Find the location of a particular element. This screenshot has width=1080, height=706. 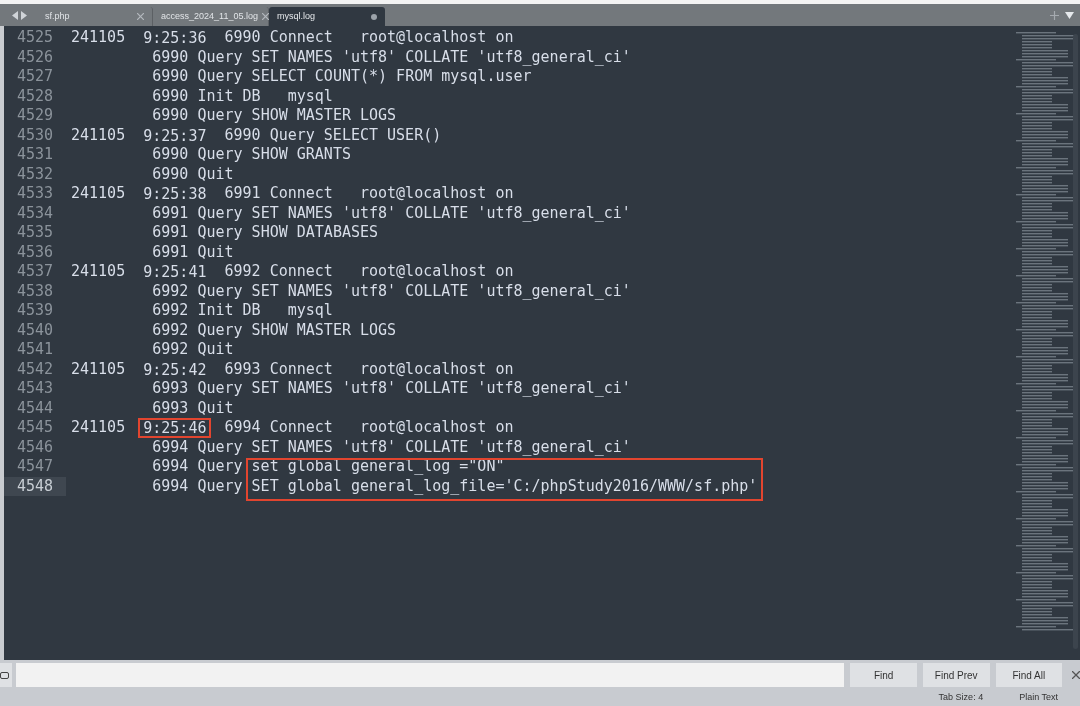

log-entry: 6990 Query SET NAMES 'utf8' COLLATE 'utf8_general_ci' is located at coordinates (391, 57).